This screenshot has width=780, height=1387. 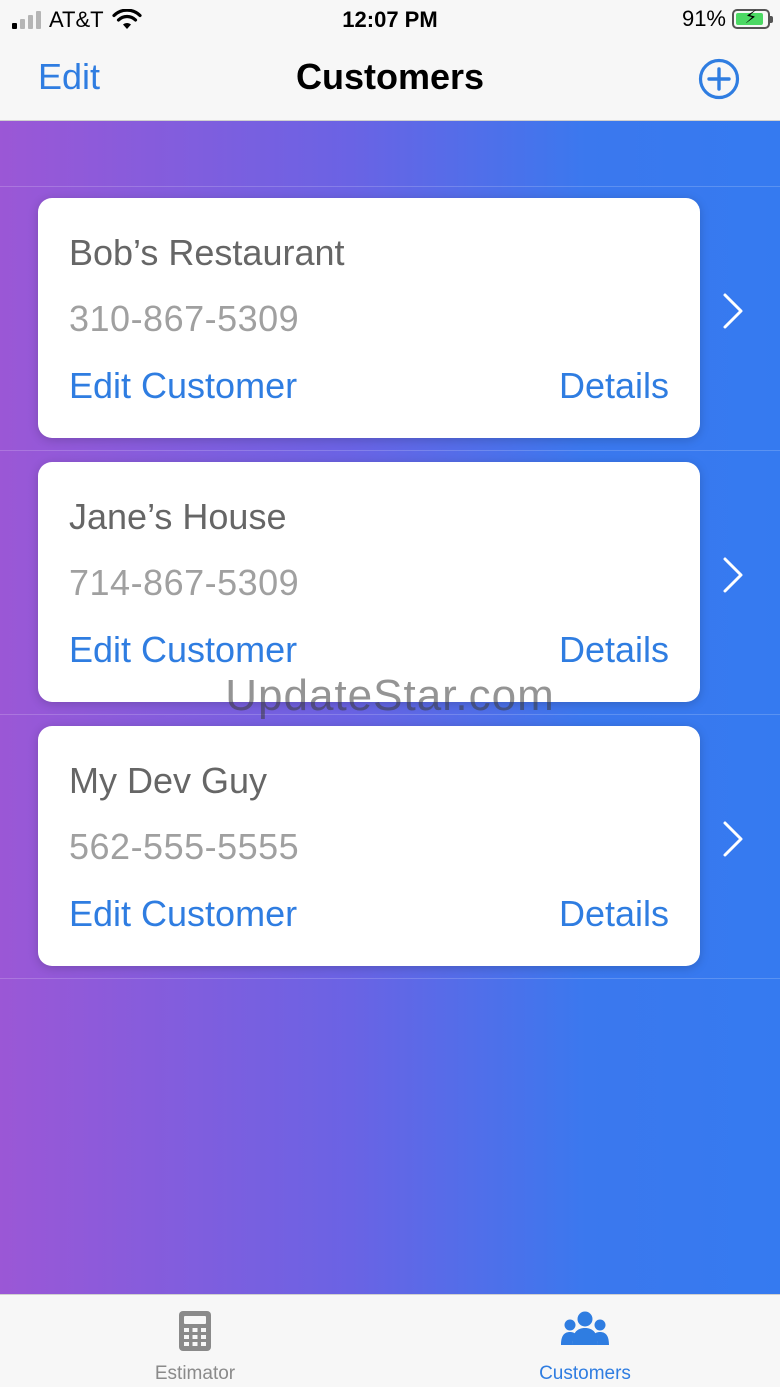 I want to click on tab-estimator: Estimator, so click(x=195, y=1341).